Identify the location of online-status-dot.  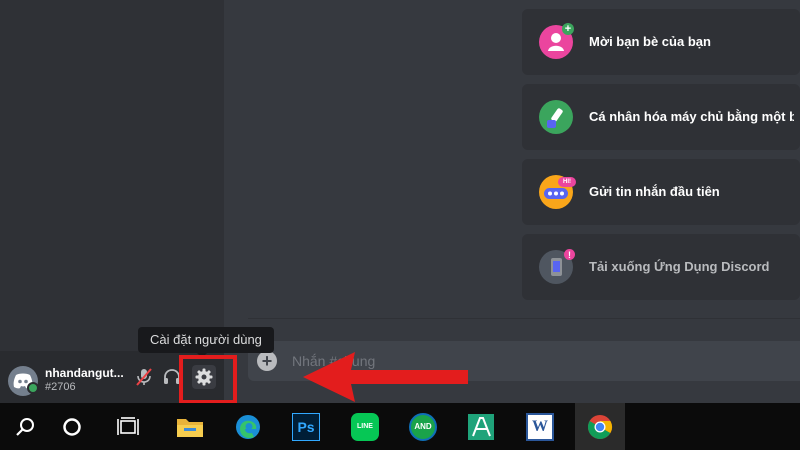
(33, 388).